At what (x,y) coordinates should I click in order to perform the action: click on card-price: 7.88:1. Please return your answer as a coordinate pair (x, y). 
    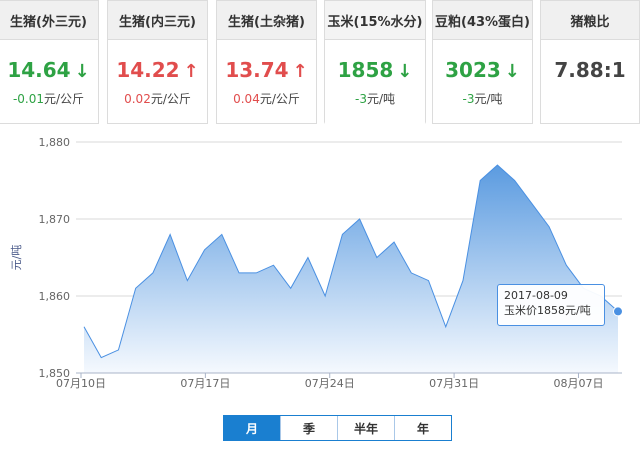
    Looking at the image, I should click on (590, 70).